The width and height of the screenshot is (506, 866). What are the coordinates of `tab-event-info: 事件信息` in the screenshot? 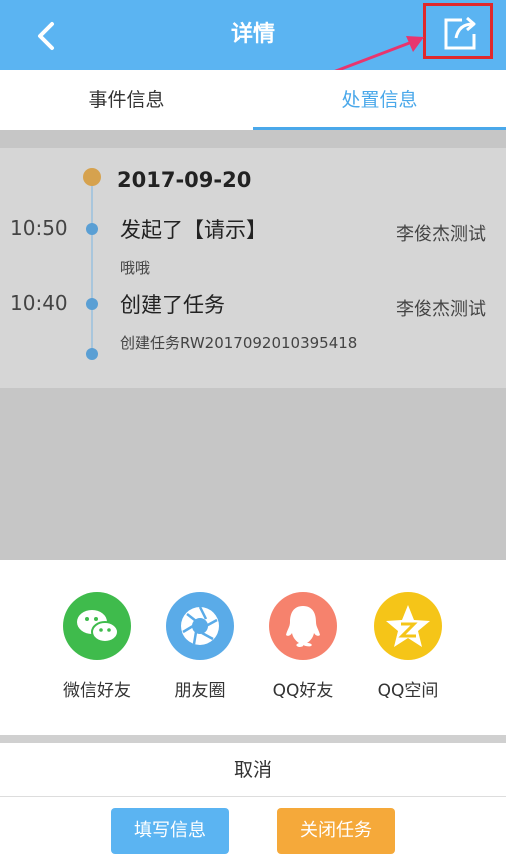 It's located at (126, 100).